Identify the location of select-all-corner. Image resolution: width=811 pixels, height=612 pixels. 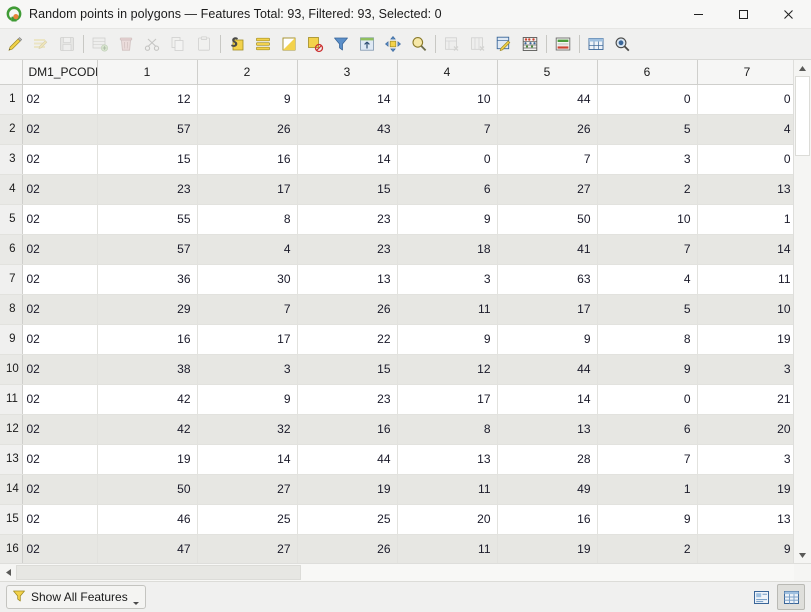
(11, 72).